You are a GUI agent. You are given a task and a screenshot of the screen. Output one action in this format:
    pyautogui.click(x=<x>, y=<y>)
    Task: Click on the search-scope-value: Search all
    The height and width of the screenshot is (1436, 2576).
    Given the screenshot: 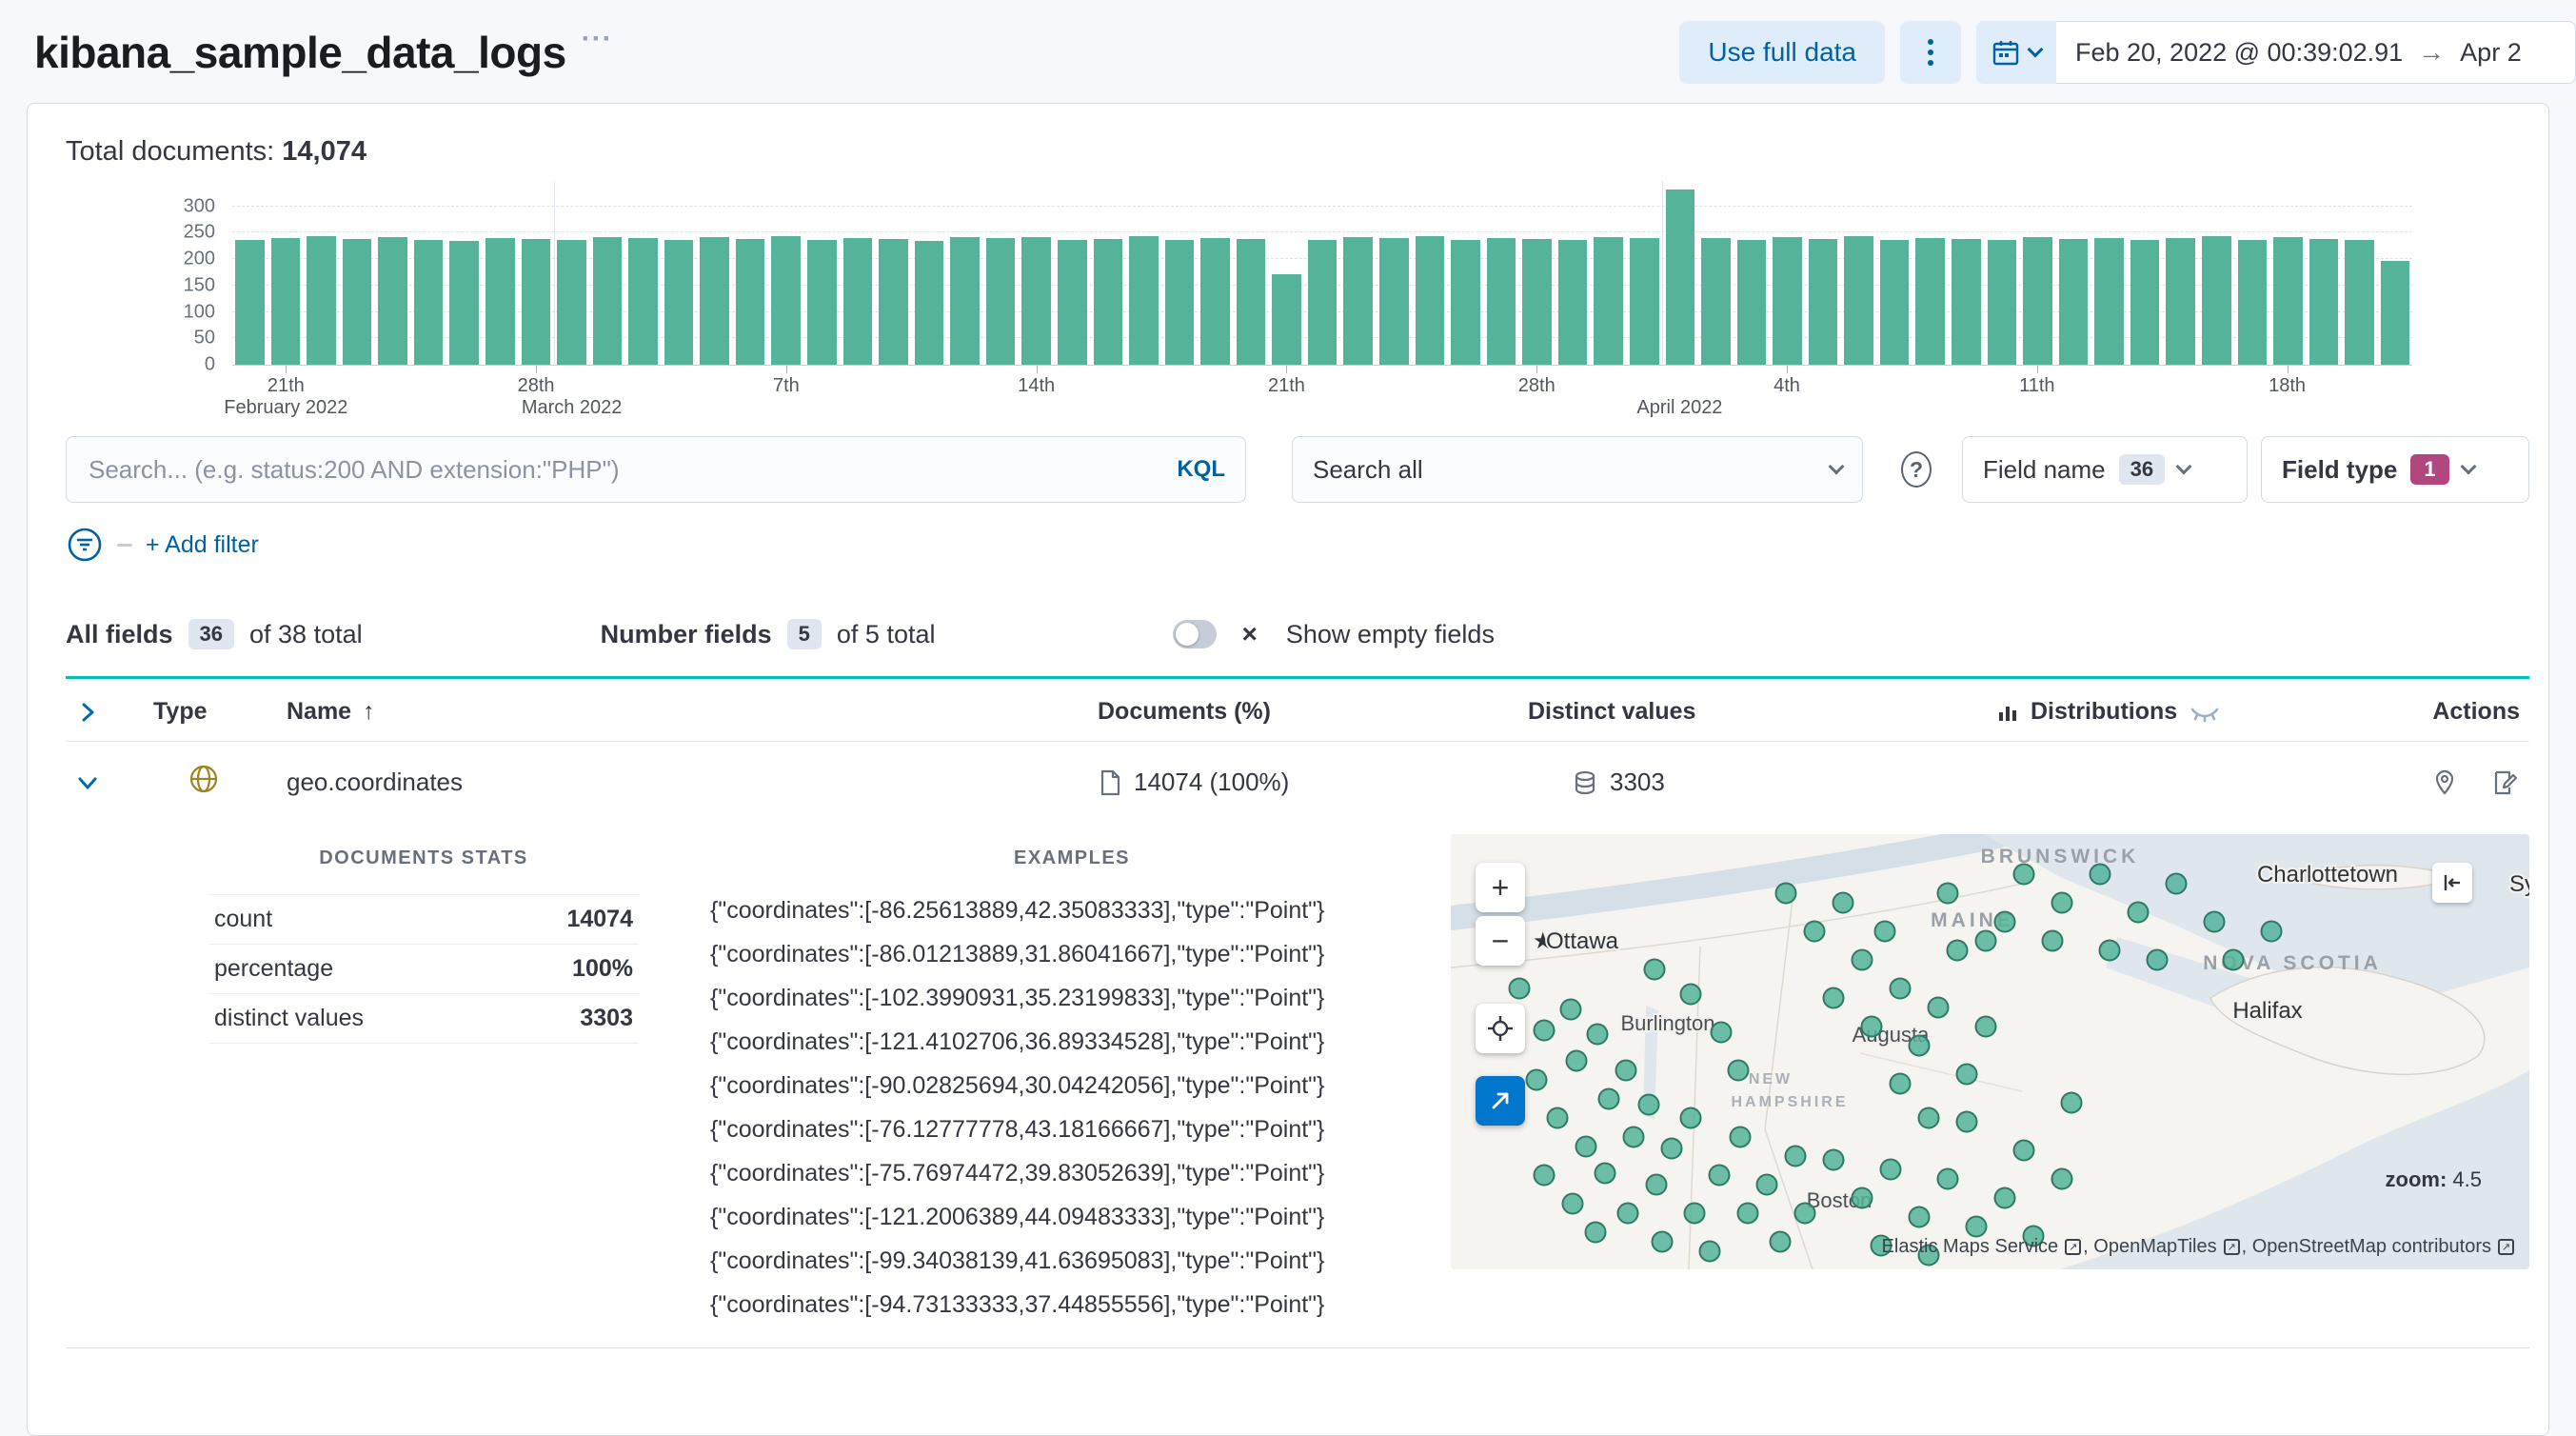 What is the action you would take?
    pyautogui.click(x=1368, y=469)
    